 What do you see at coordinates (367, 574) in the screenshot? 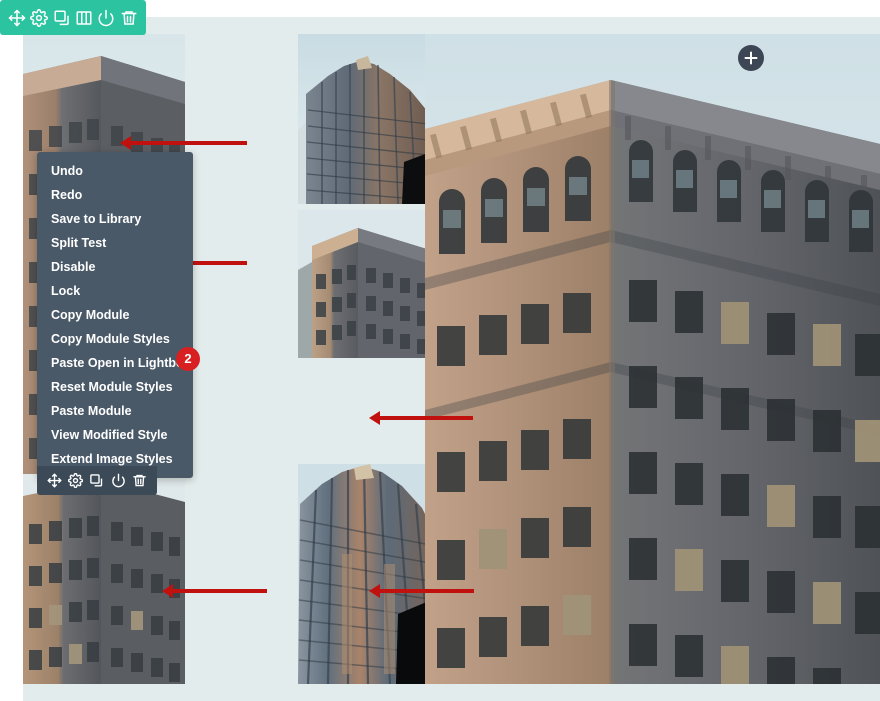
I see `photo-modern-tower-bottom` at bounding box center [367, 574].